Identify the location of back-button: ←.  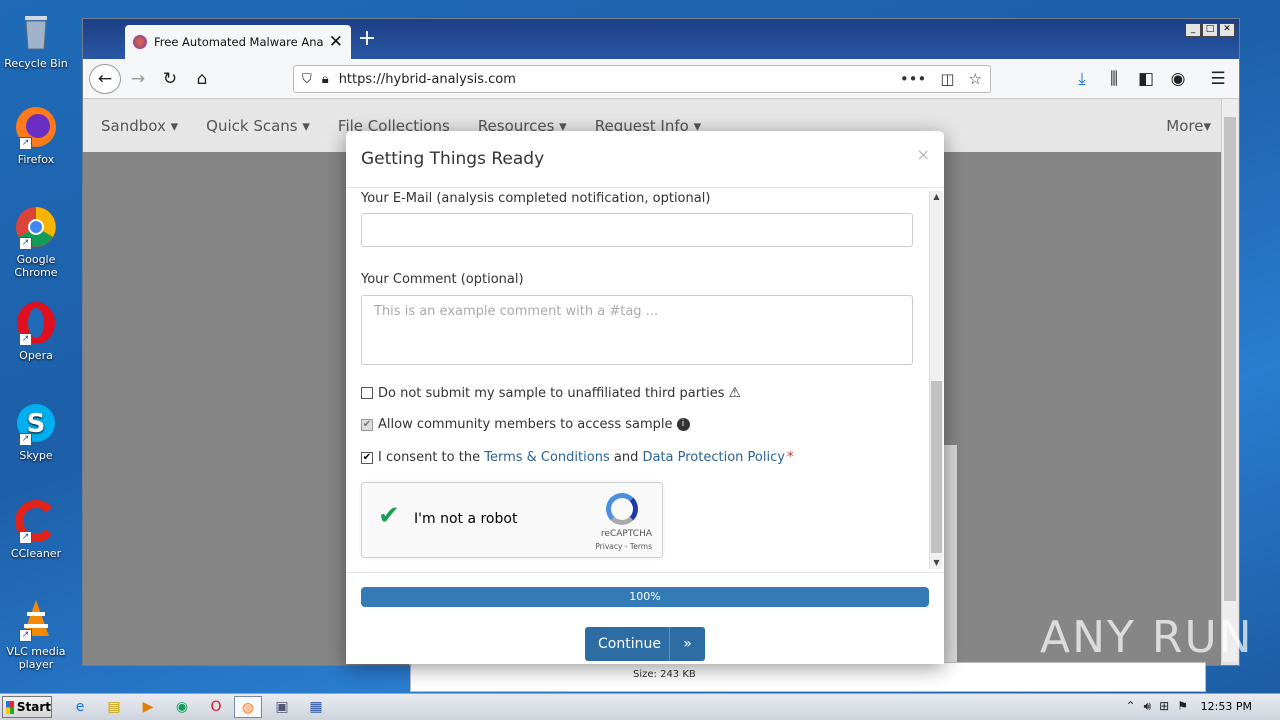
(105, 79).